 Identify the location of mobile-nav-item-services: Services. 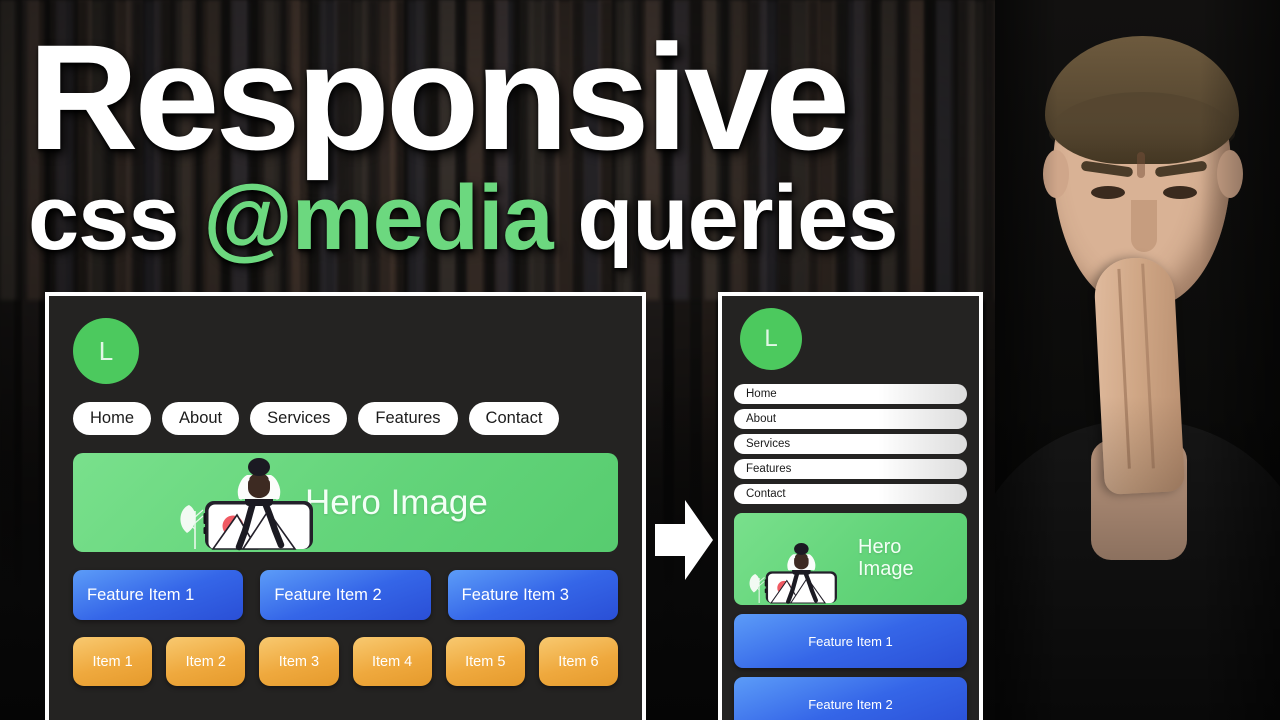
(850, 444).